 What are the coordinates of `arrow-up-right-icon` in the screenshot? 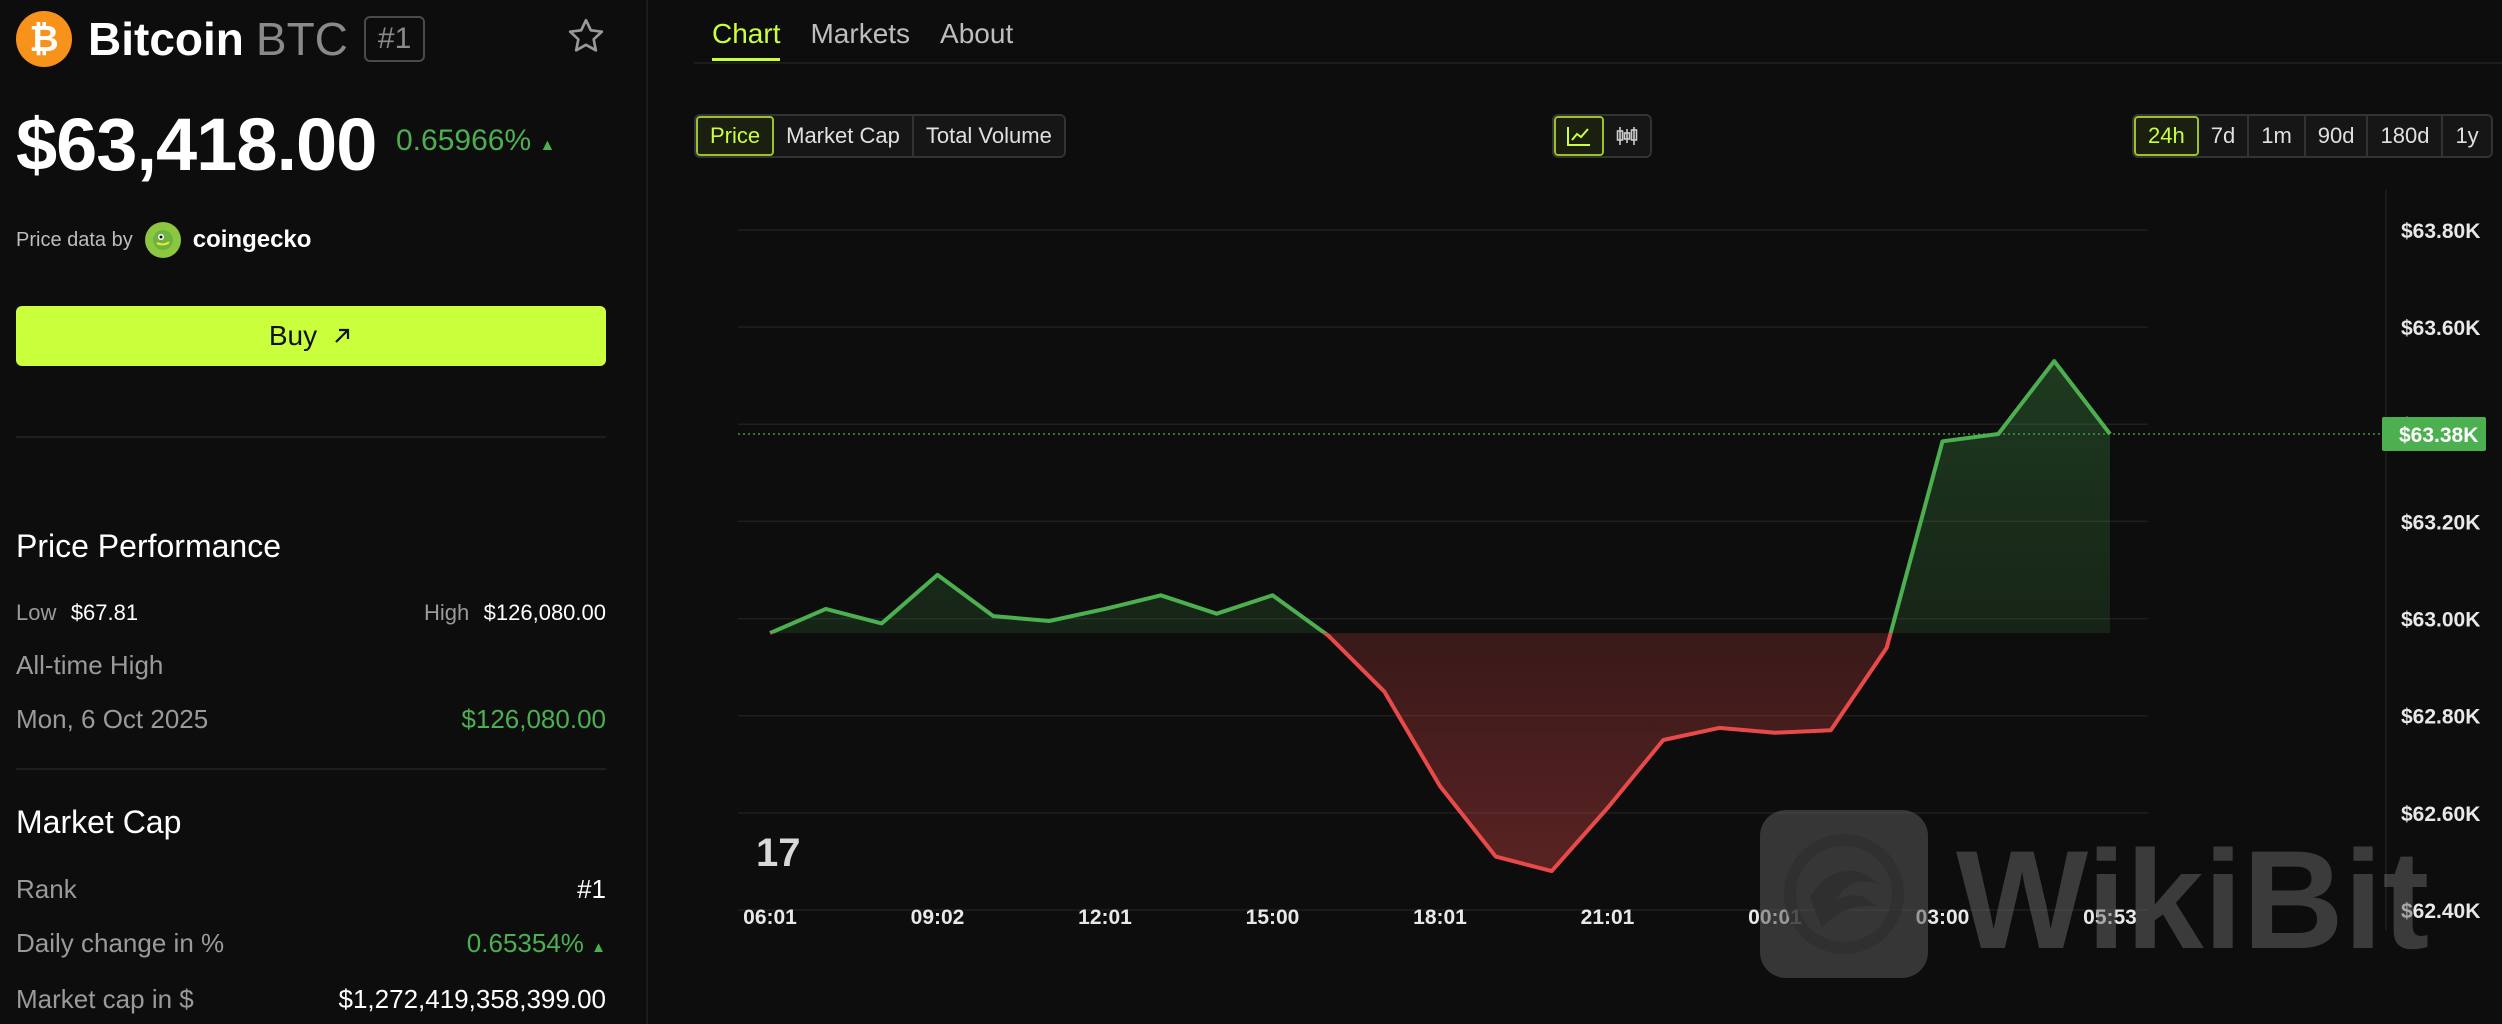 It's located at (342, 335).